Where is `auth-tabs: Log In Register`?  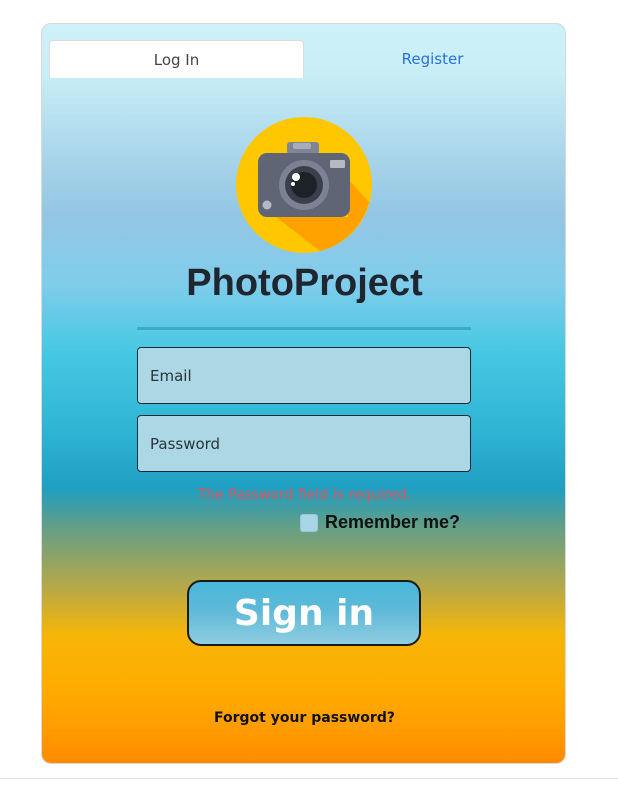
auth-tabs: Log In Register is located at coordinates (304, 59).